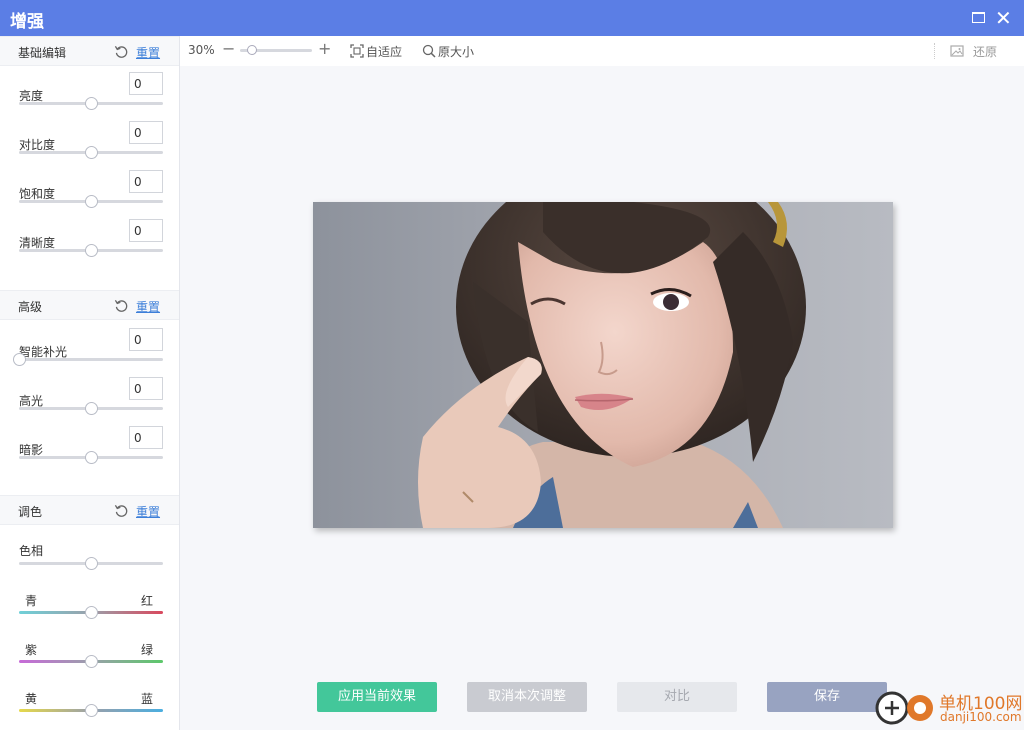 The width and height of the screenshot is (1024, 730). Describe the element at coordinates (228, 48) in the screenshot. I see `zoom-out-button: −` at that location.